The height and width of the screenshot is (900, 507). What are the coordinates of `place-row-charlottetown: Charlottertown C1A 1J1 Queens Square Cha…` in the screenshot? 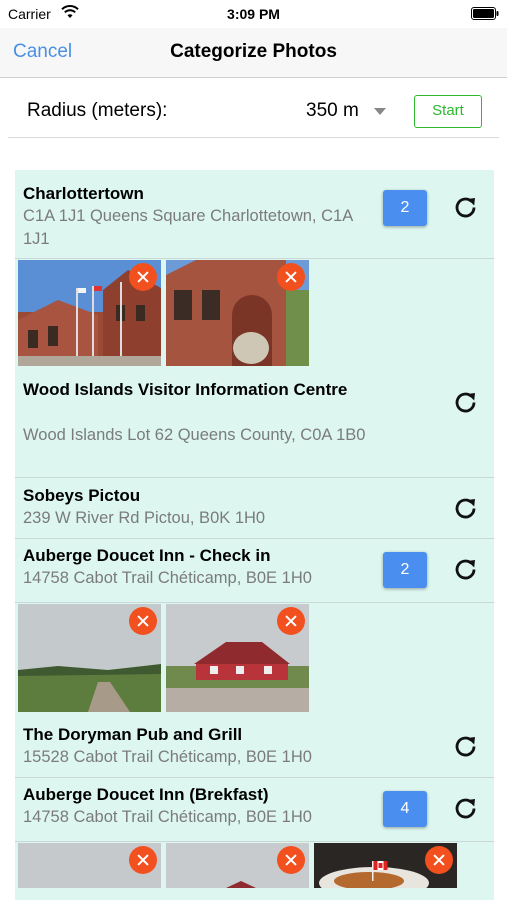 It's located at (254, 214).